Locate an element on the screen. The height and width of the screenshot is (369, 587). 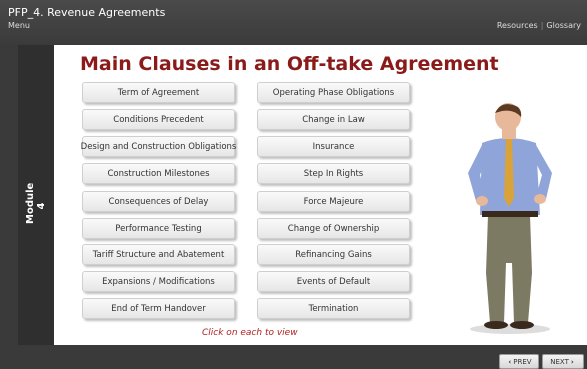
chevron-right-icon: › is located at coordinates (572, 361).